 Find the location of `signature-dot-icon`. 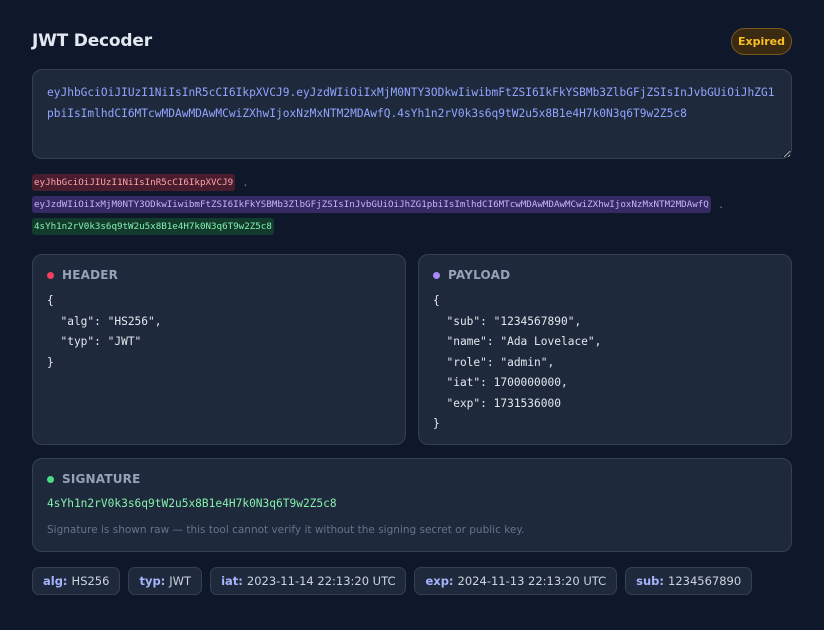

signature-dot-icon is located at coordinates (50, 479).